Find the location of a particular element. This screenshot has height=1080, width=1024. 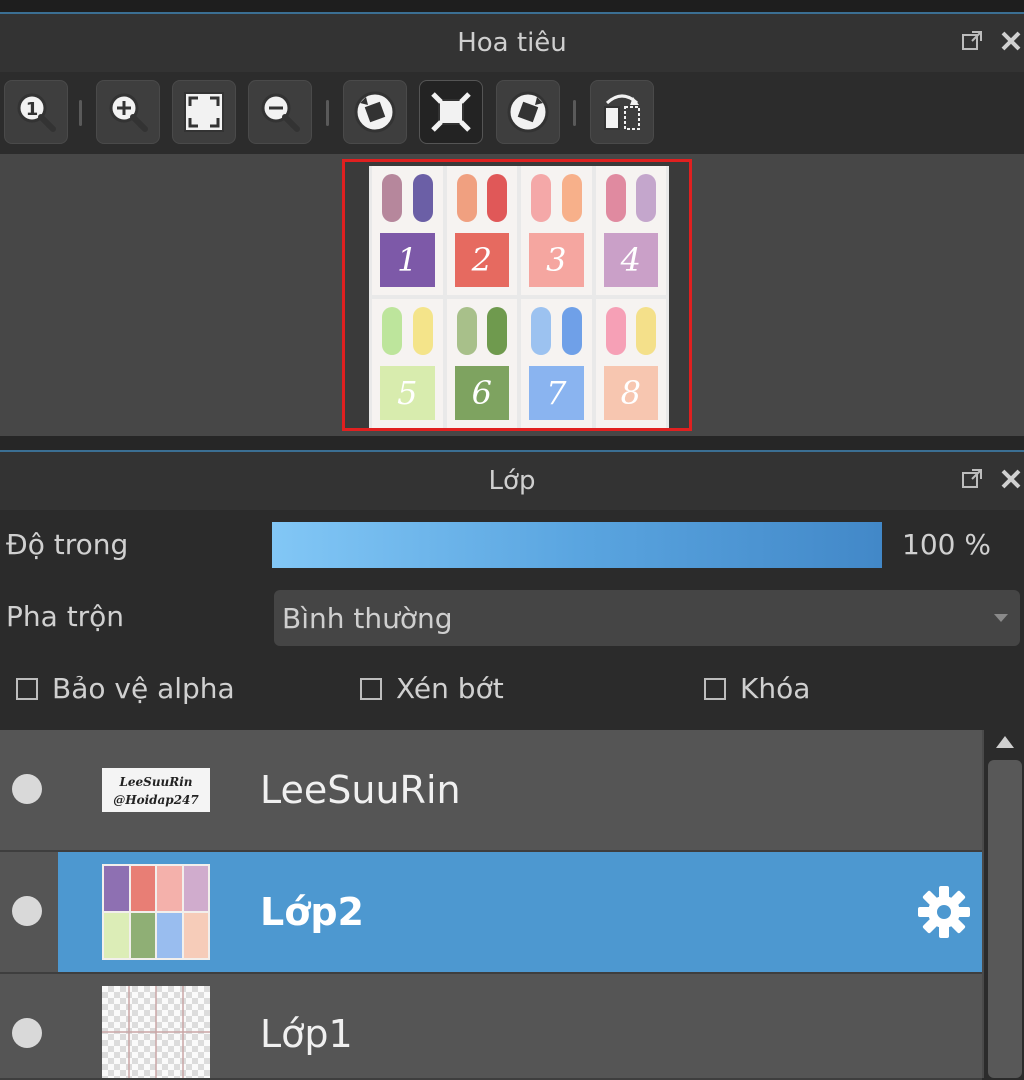

layer-row-lop1: Lớp1 is located at coordinates (491, 1027).